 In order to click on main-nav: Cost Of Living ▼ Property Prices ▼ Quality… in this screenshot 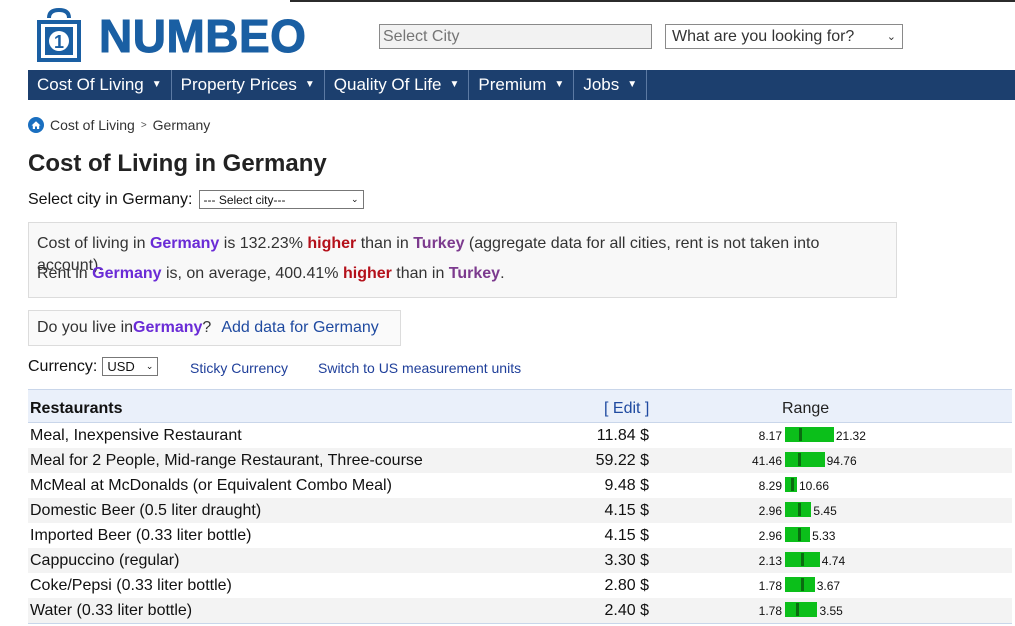, I will do `click(521, 85)`.